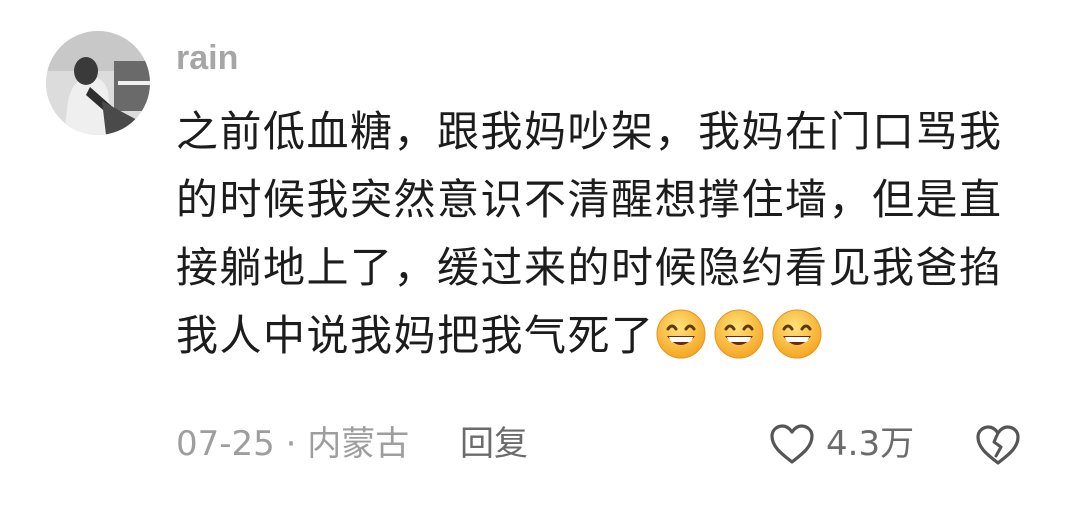 The width and height of the screenshot is (1080, 509). I want to click on comment-date: 07-25, so click(225, 444).